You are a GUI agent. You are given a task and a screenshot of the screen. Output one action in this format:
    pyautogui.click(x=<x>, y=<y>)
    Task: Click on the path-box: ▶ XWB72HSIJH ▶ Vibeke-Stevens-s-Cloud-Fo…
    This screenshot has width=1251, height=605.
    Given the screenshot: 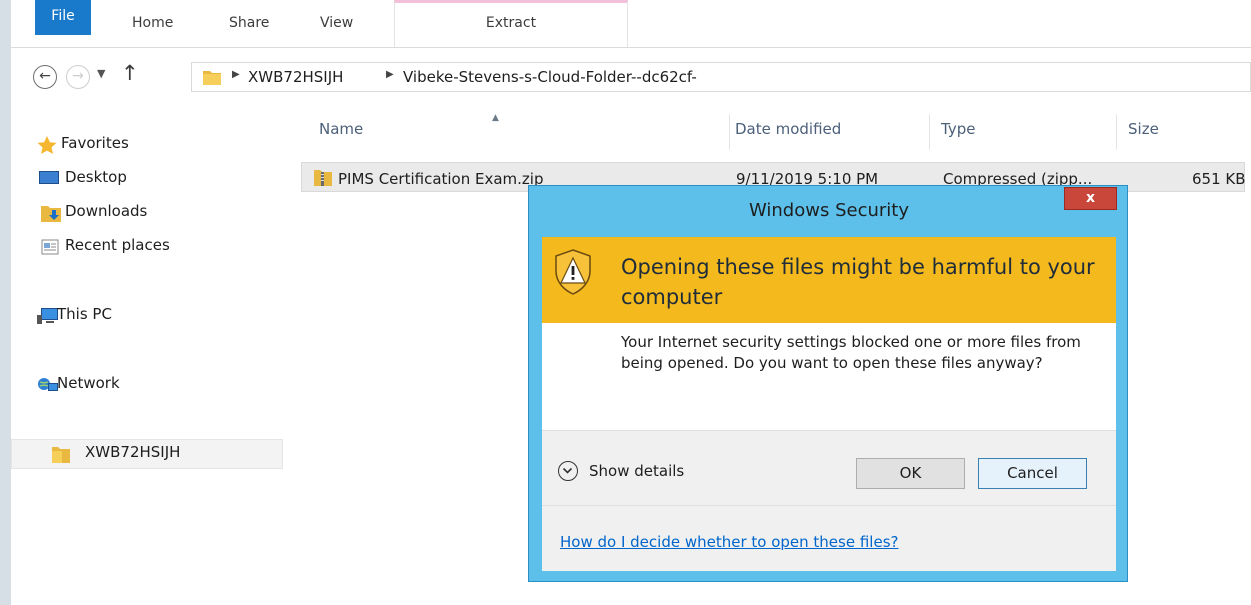 What is the action you would take?
    pyautogui.click(x=721, y=77)
    